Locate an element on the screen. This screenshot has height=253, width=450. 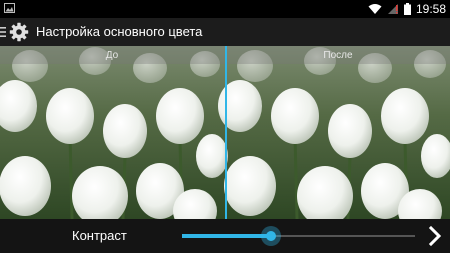
action-bar: Настройка основного цвета is located at coordinates (225, 32).